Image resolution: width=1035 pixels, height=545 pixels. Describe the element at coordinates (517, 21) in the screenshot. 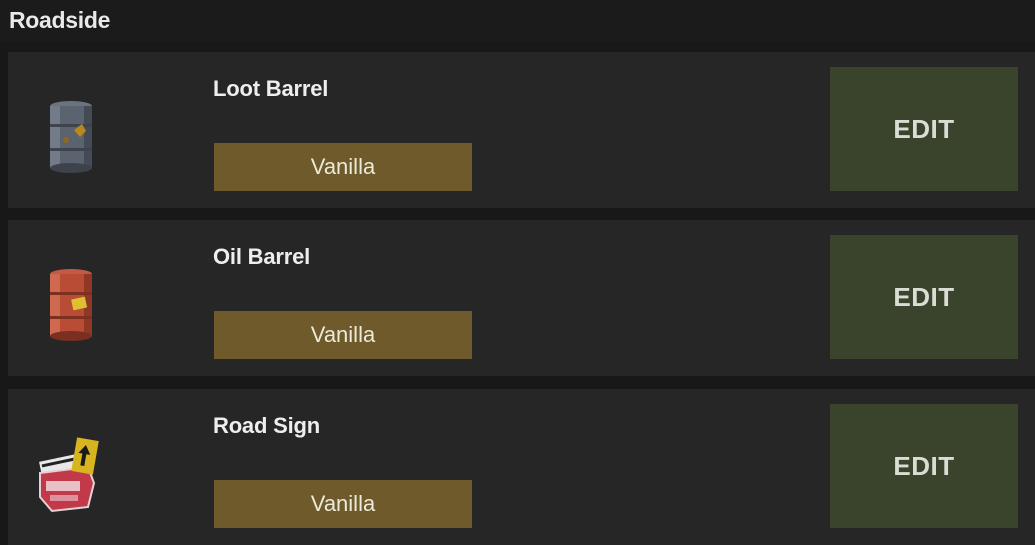

I see `section-header: Roadside` at that location.